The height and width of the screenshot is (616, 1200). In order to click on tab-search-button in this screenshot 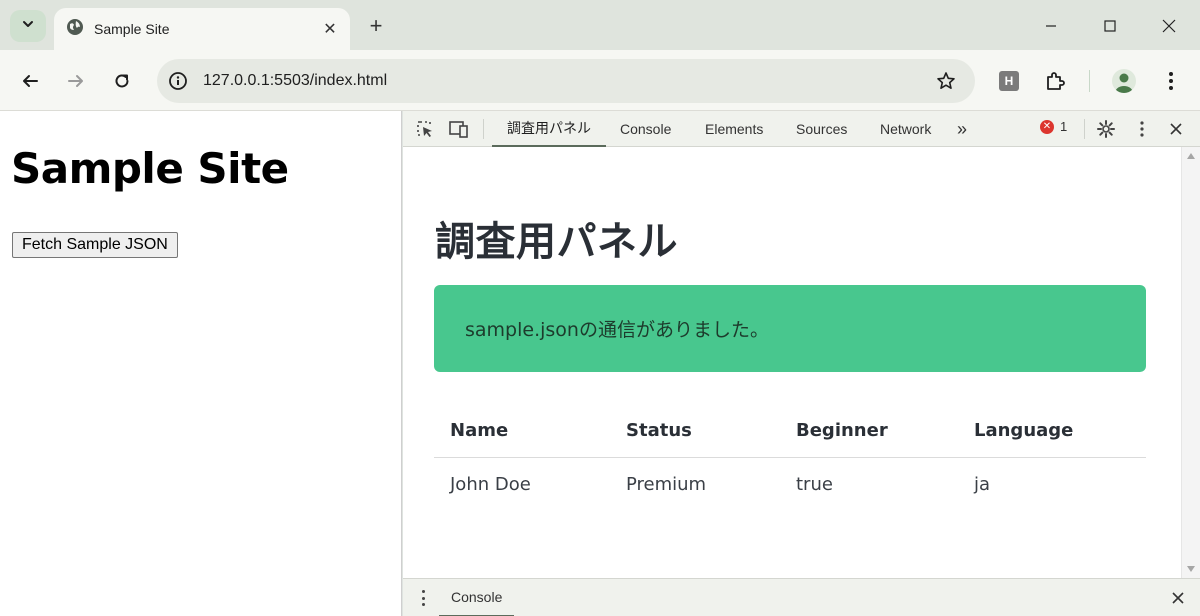, I will do `click(28, 26)`.